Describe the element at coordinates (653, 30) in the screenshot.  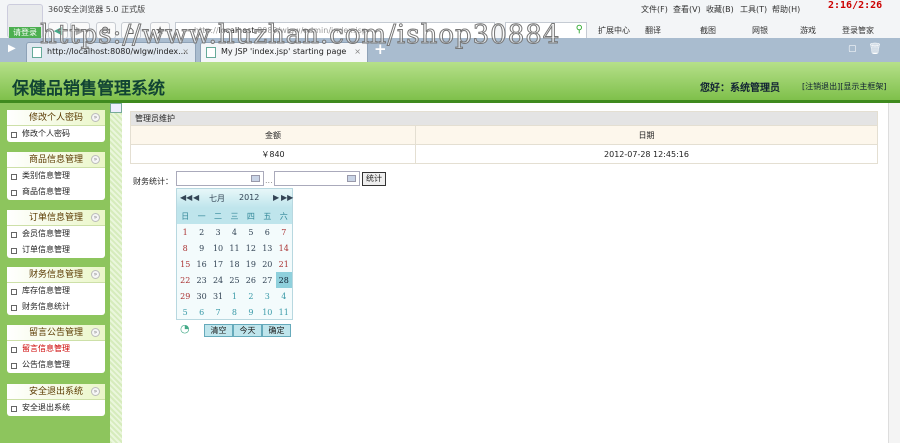
I see `tool-translate: 翻译` at that location.